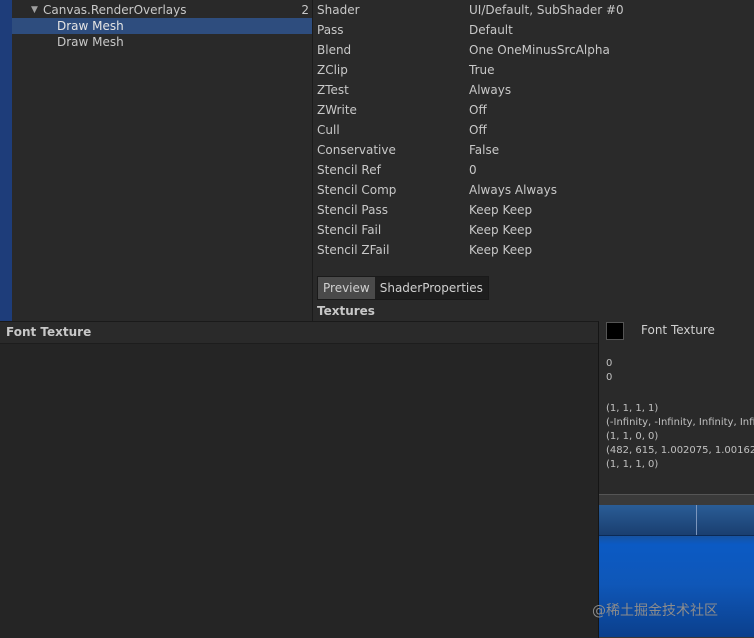  I want to click on property-row-blend: Blend One OneMinusSrcAlpha, so click(535, 50).